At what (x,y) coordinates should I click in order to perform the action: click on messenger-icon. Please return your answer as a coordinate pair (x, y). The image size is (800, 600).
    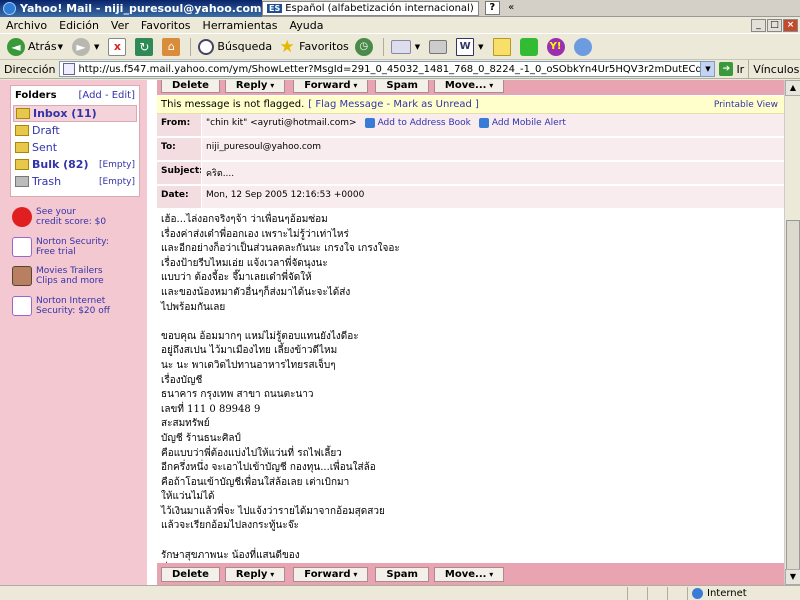
    Looking at the image, I should click on (582, 46).